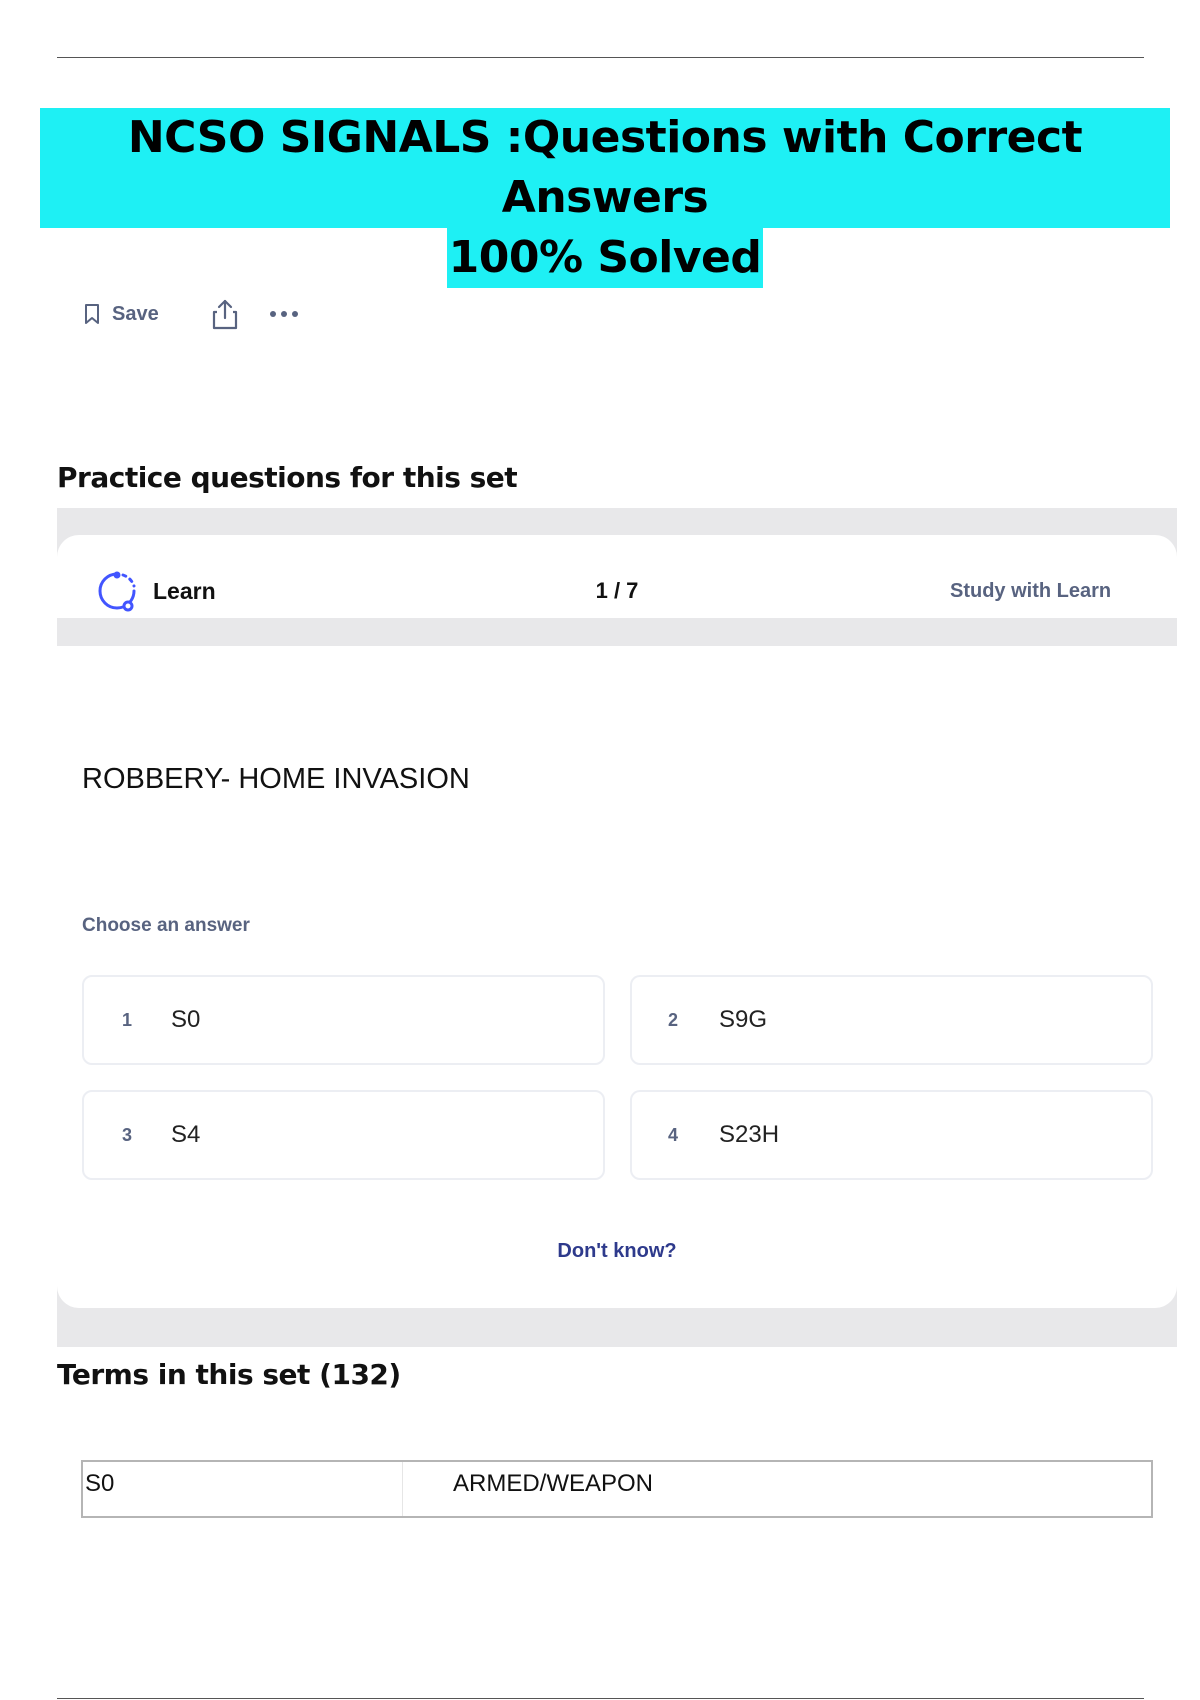 The height and width of the screenshot is (1700, 1200). Describe the element at coordinates (135, 313) in the screenshot. I see `save-label: Save` at that location.